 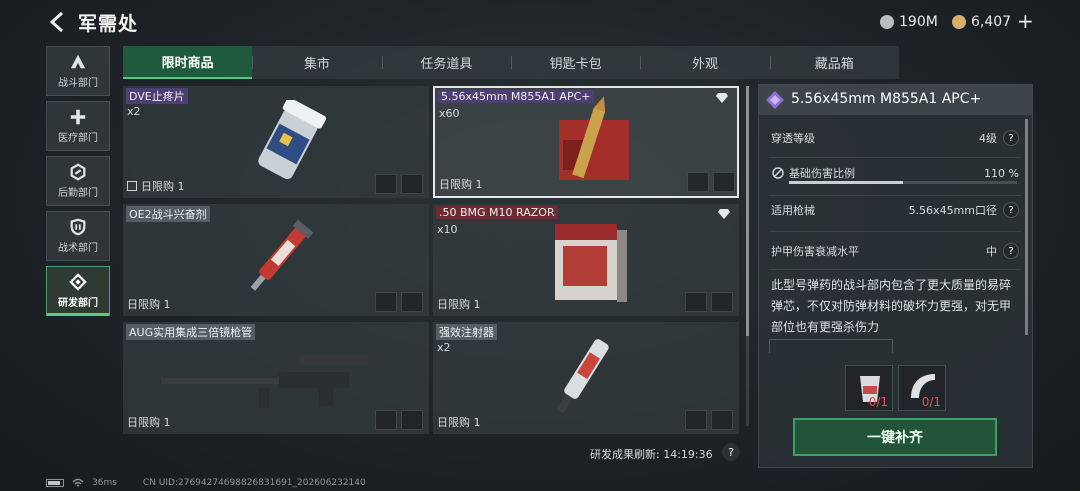 I want to click on tab-bar: 限时商品 集市 任务道具 钥匙卡包 外观 藏品箱, so click(x=511, y=62).